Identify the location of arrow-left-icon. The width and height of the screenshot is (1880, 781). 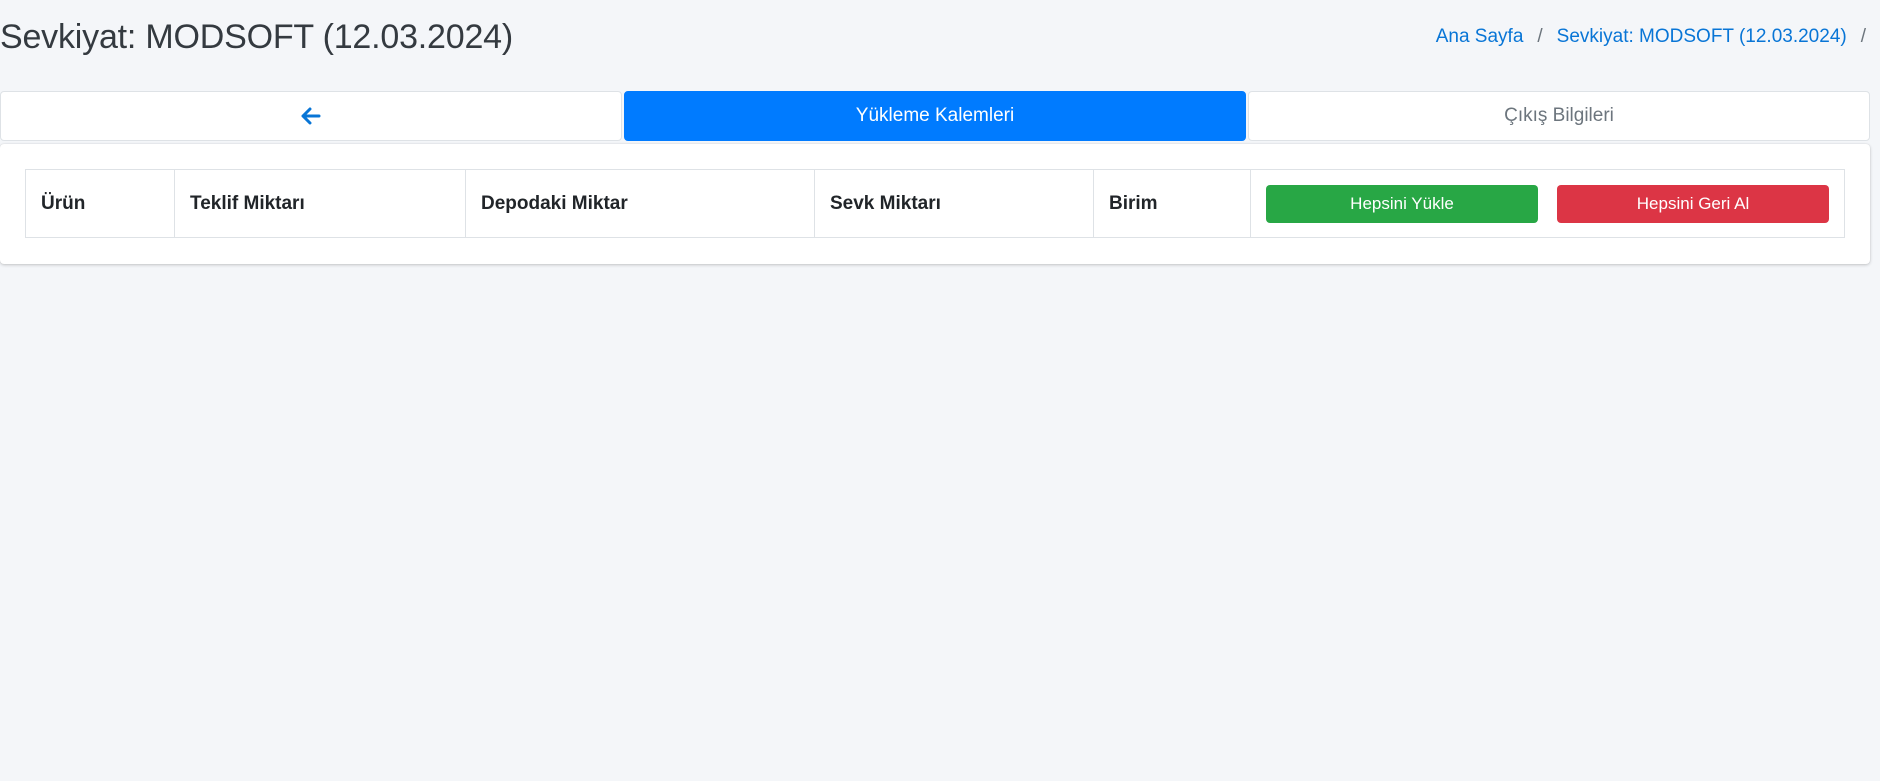
(311, 116).